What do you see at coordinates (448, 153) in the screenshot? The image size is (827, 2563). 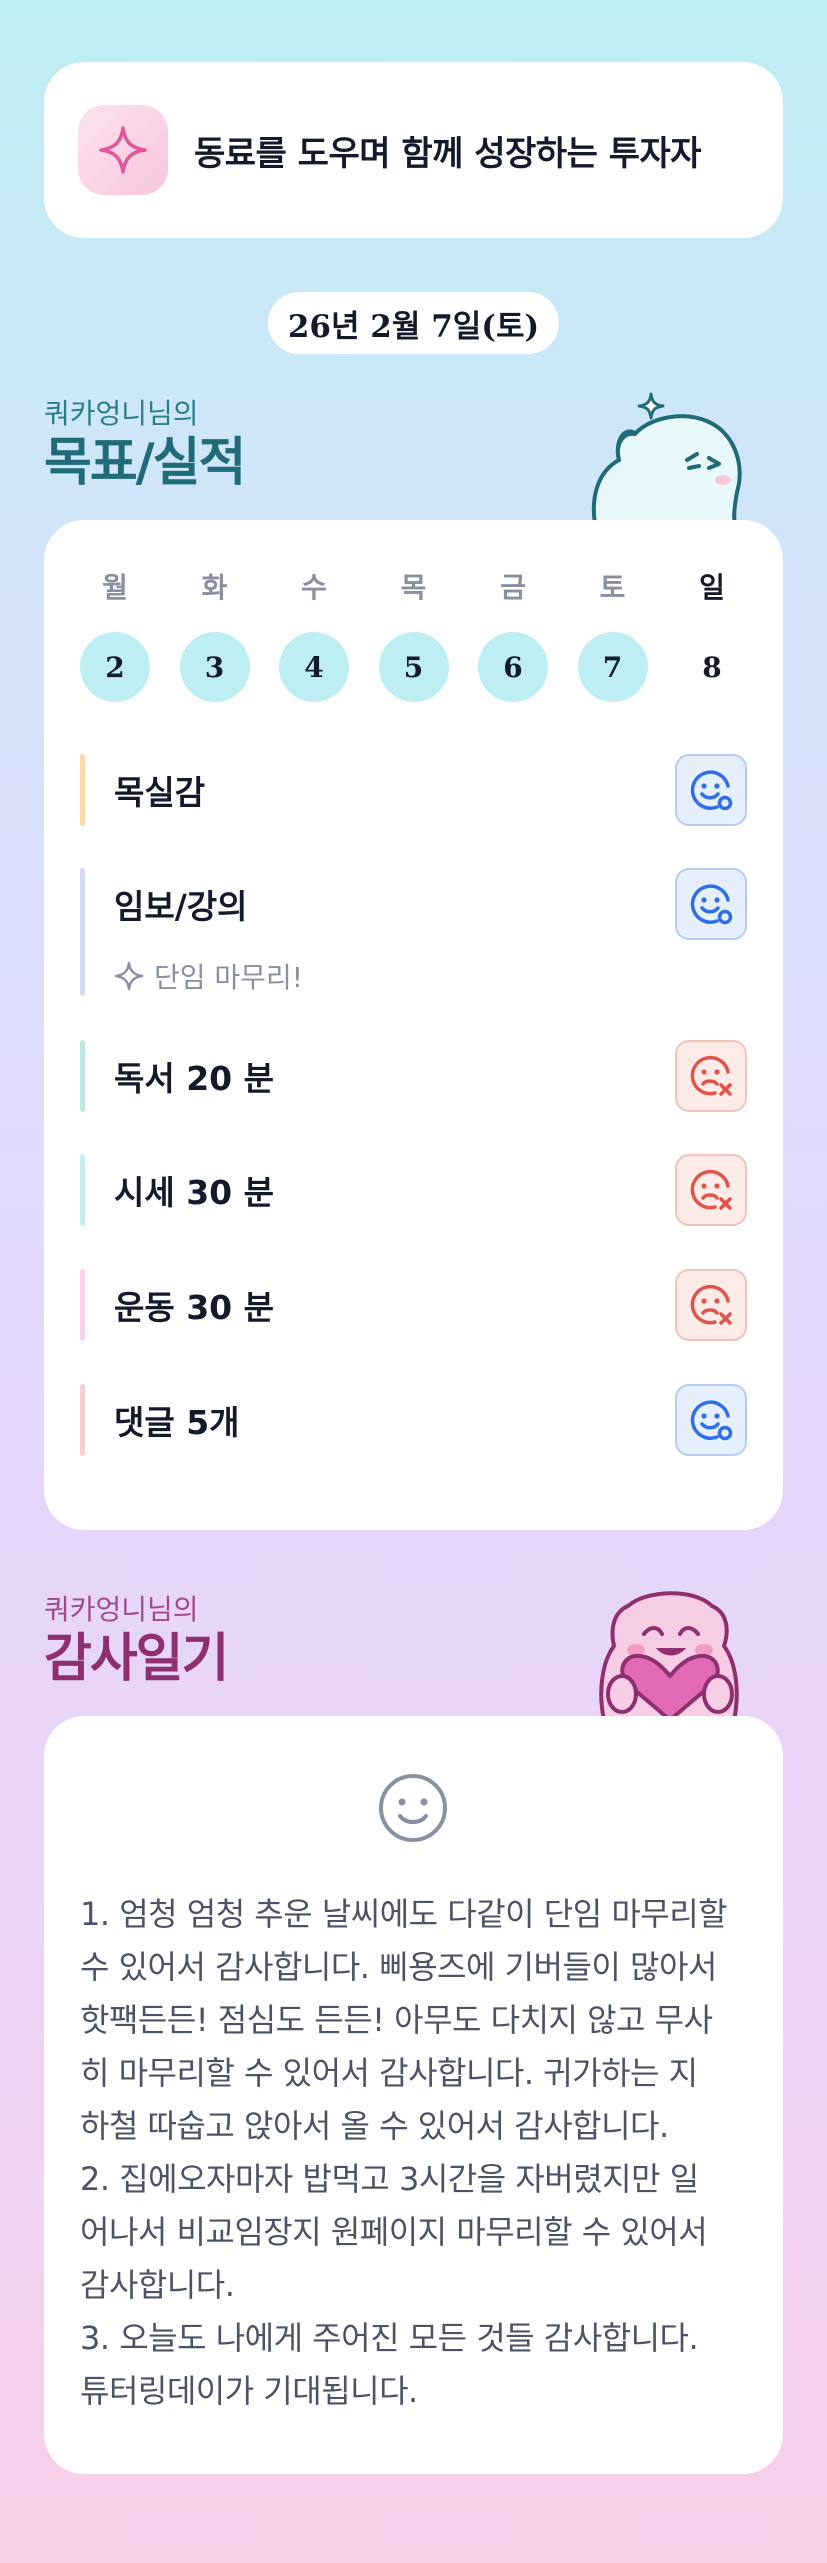 I see `motto-text: 동료를 도우며 함께 성장하는 투자자` at bounding box center [448, 153].